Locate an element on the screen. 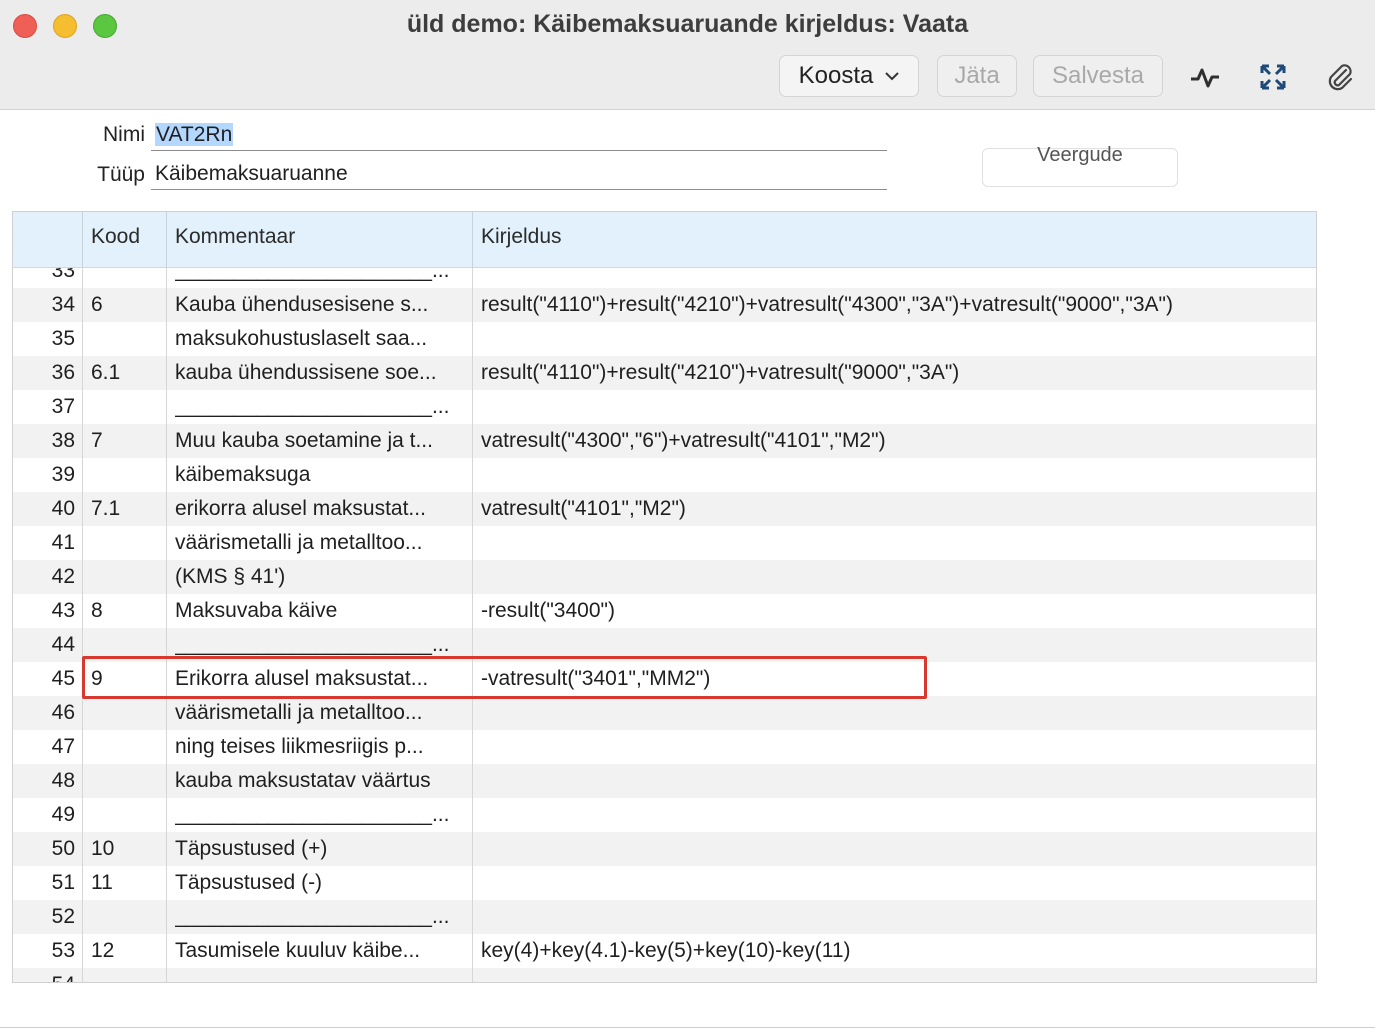  header-kood: Kood is located at coordinates (124, 240).